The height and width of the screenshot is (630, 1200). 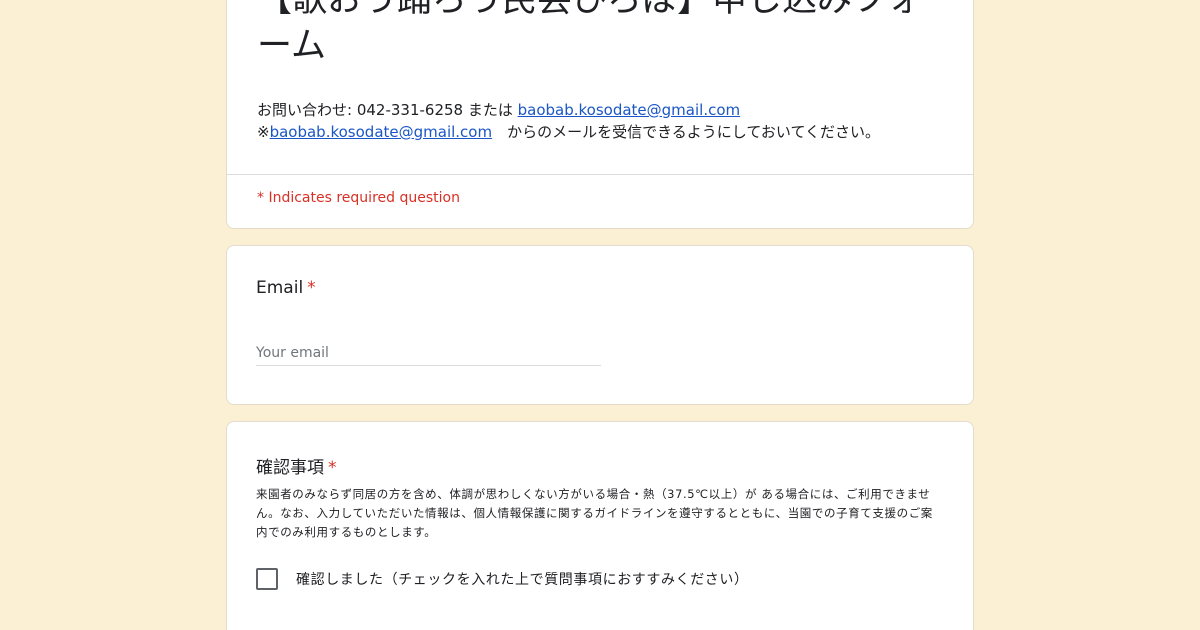 I want to click on notice-text: からのメールを受信できるようにしておいてください。, so click(x=686, y=132).